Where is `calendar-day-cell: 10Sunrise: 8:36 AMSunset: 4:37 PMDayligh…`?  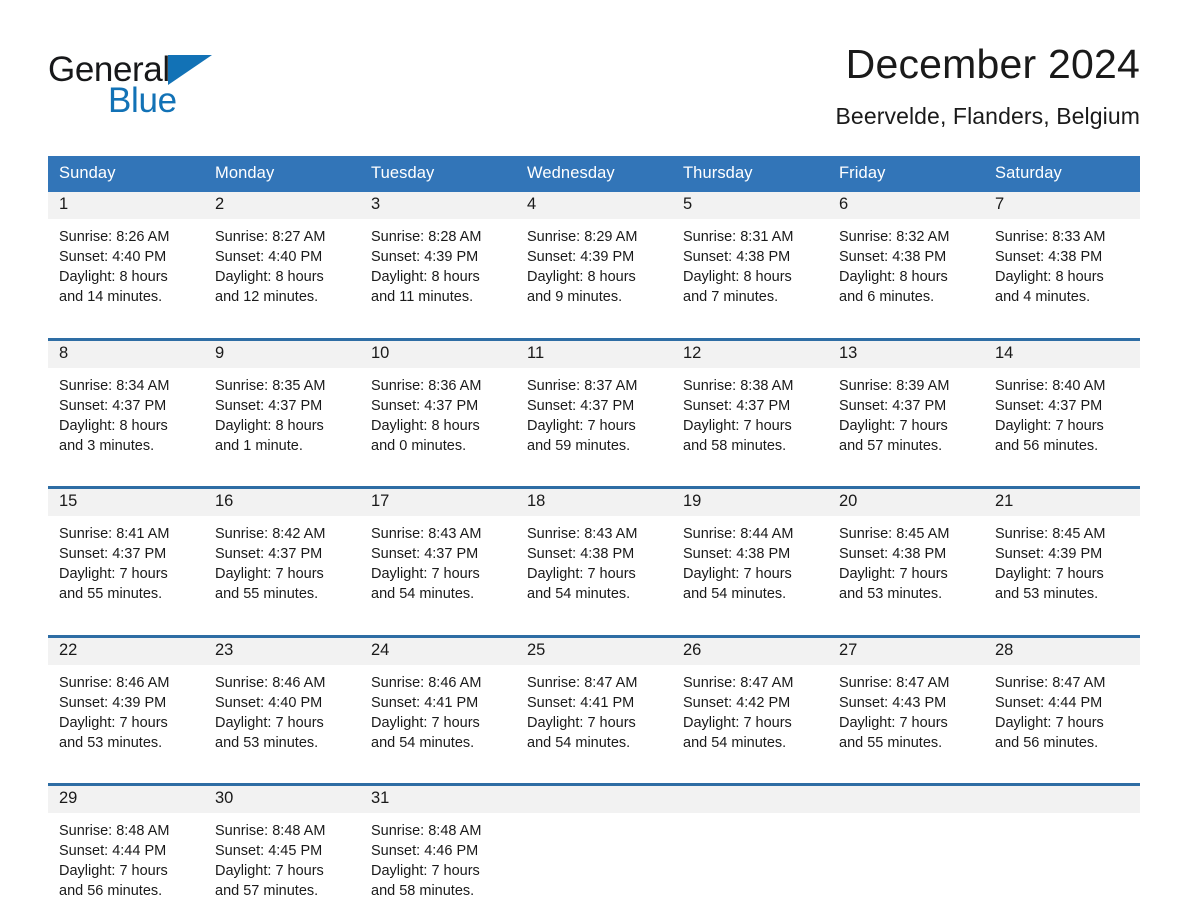
calendar-day-cell: 10Sunrise: 8:36 AMSunset: 4:37 PMDayligh… is located at coordinates (438, 408).